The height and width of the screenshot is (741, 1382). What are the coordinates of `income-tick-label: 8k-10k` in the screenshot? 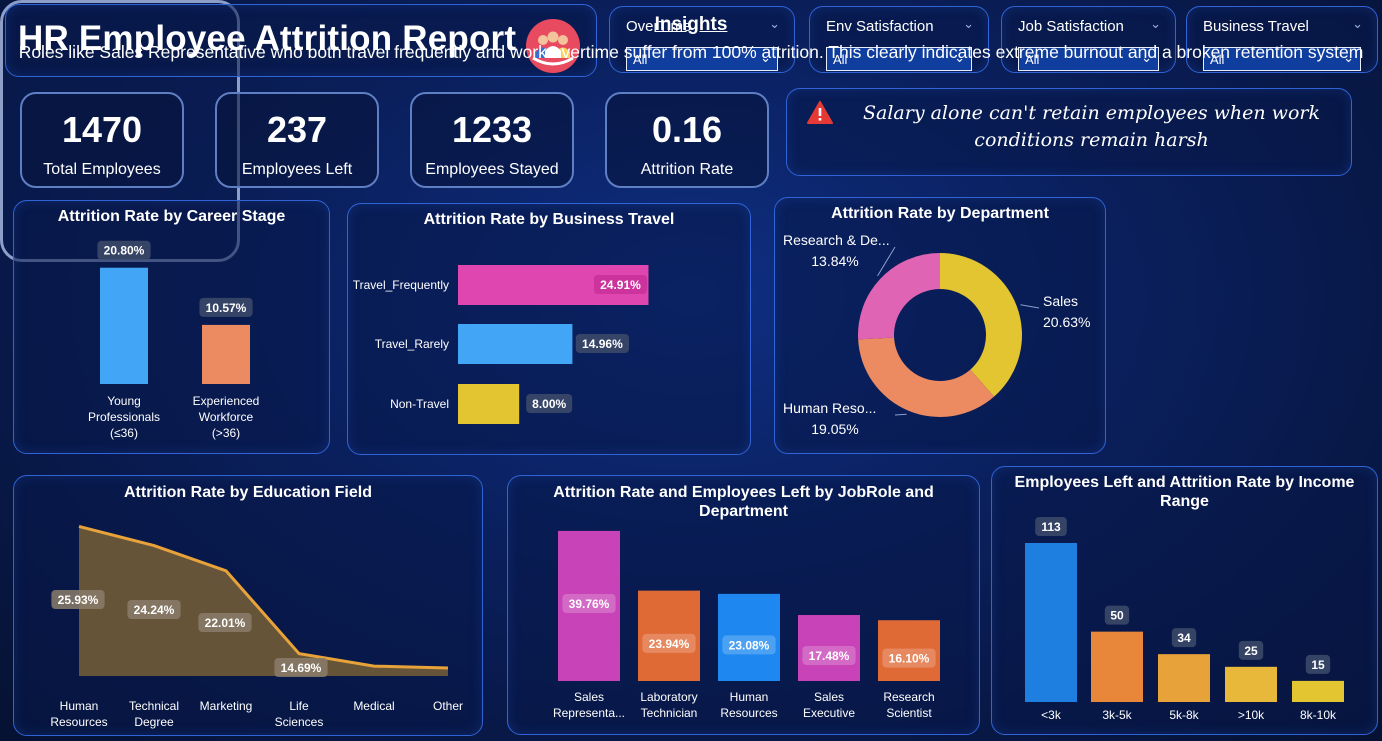 It's located at (1318, 715).